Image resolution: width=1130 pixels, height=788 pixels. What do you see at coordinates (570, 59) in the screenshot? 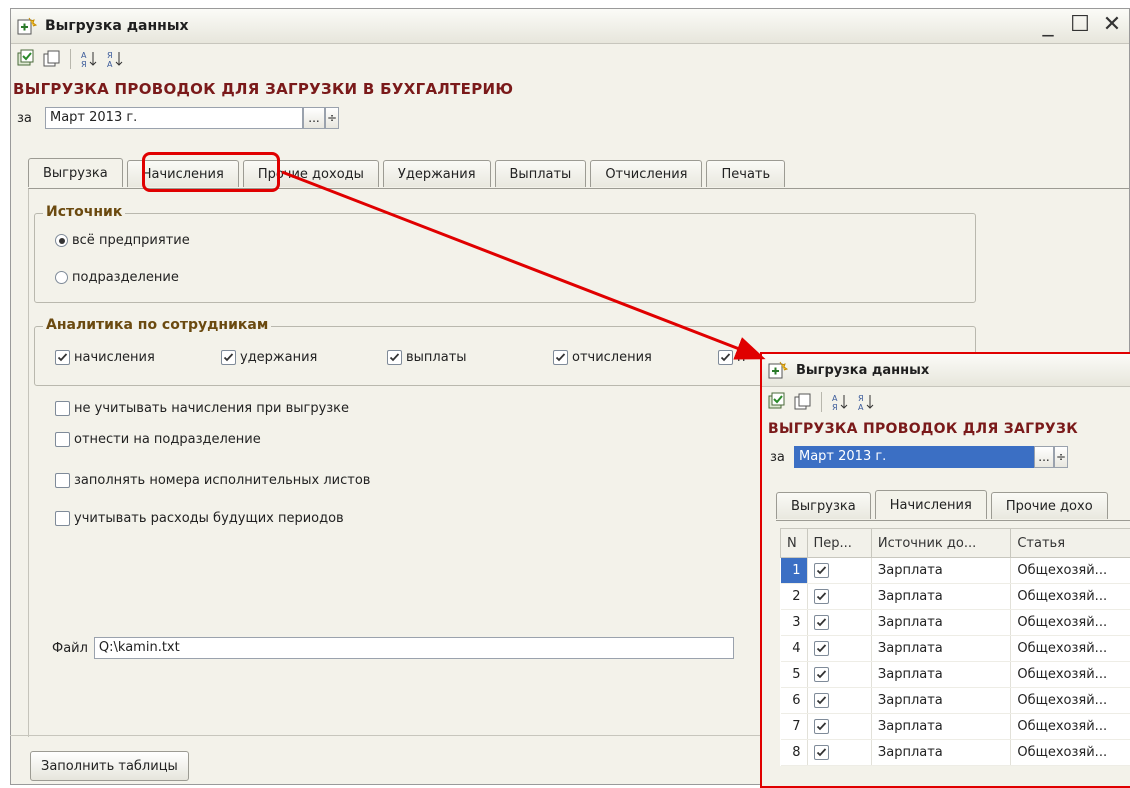
I see `toolbar: AЯ ЯA` at bounding box center [570, 59].